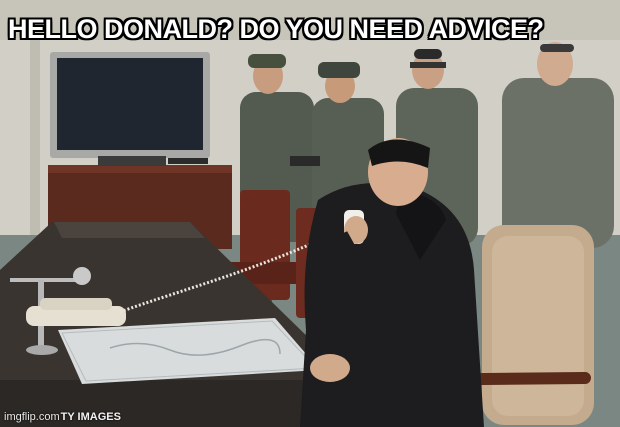 This screenshot has width=620, height=427. I want to click on tv-screen, so click(130, 104).